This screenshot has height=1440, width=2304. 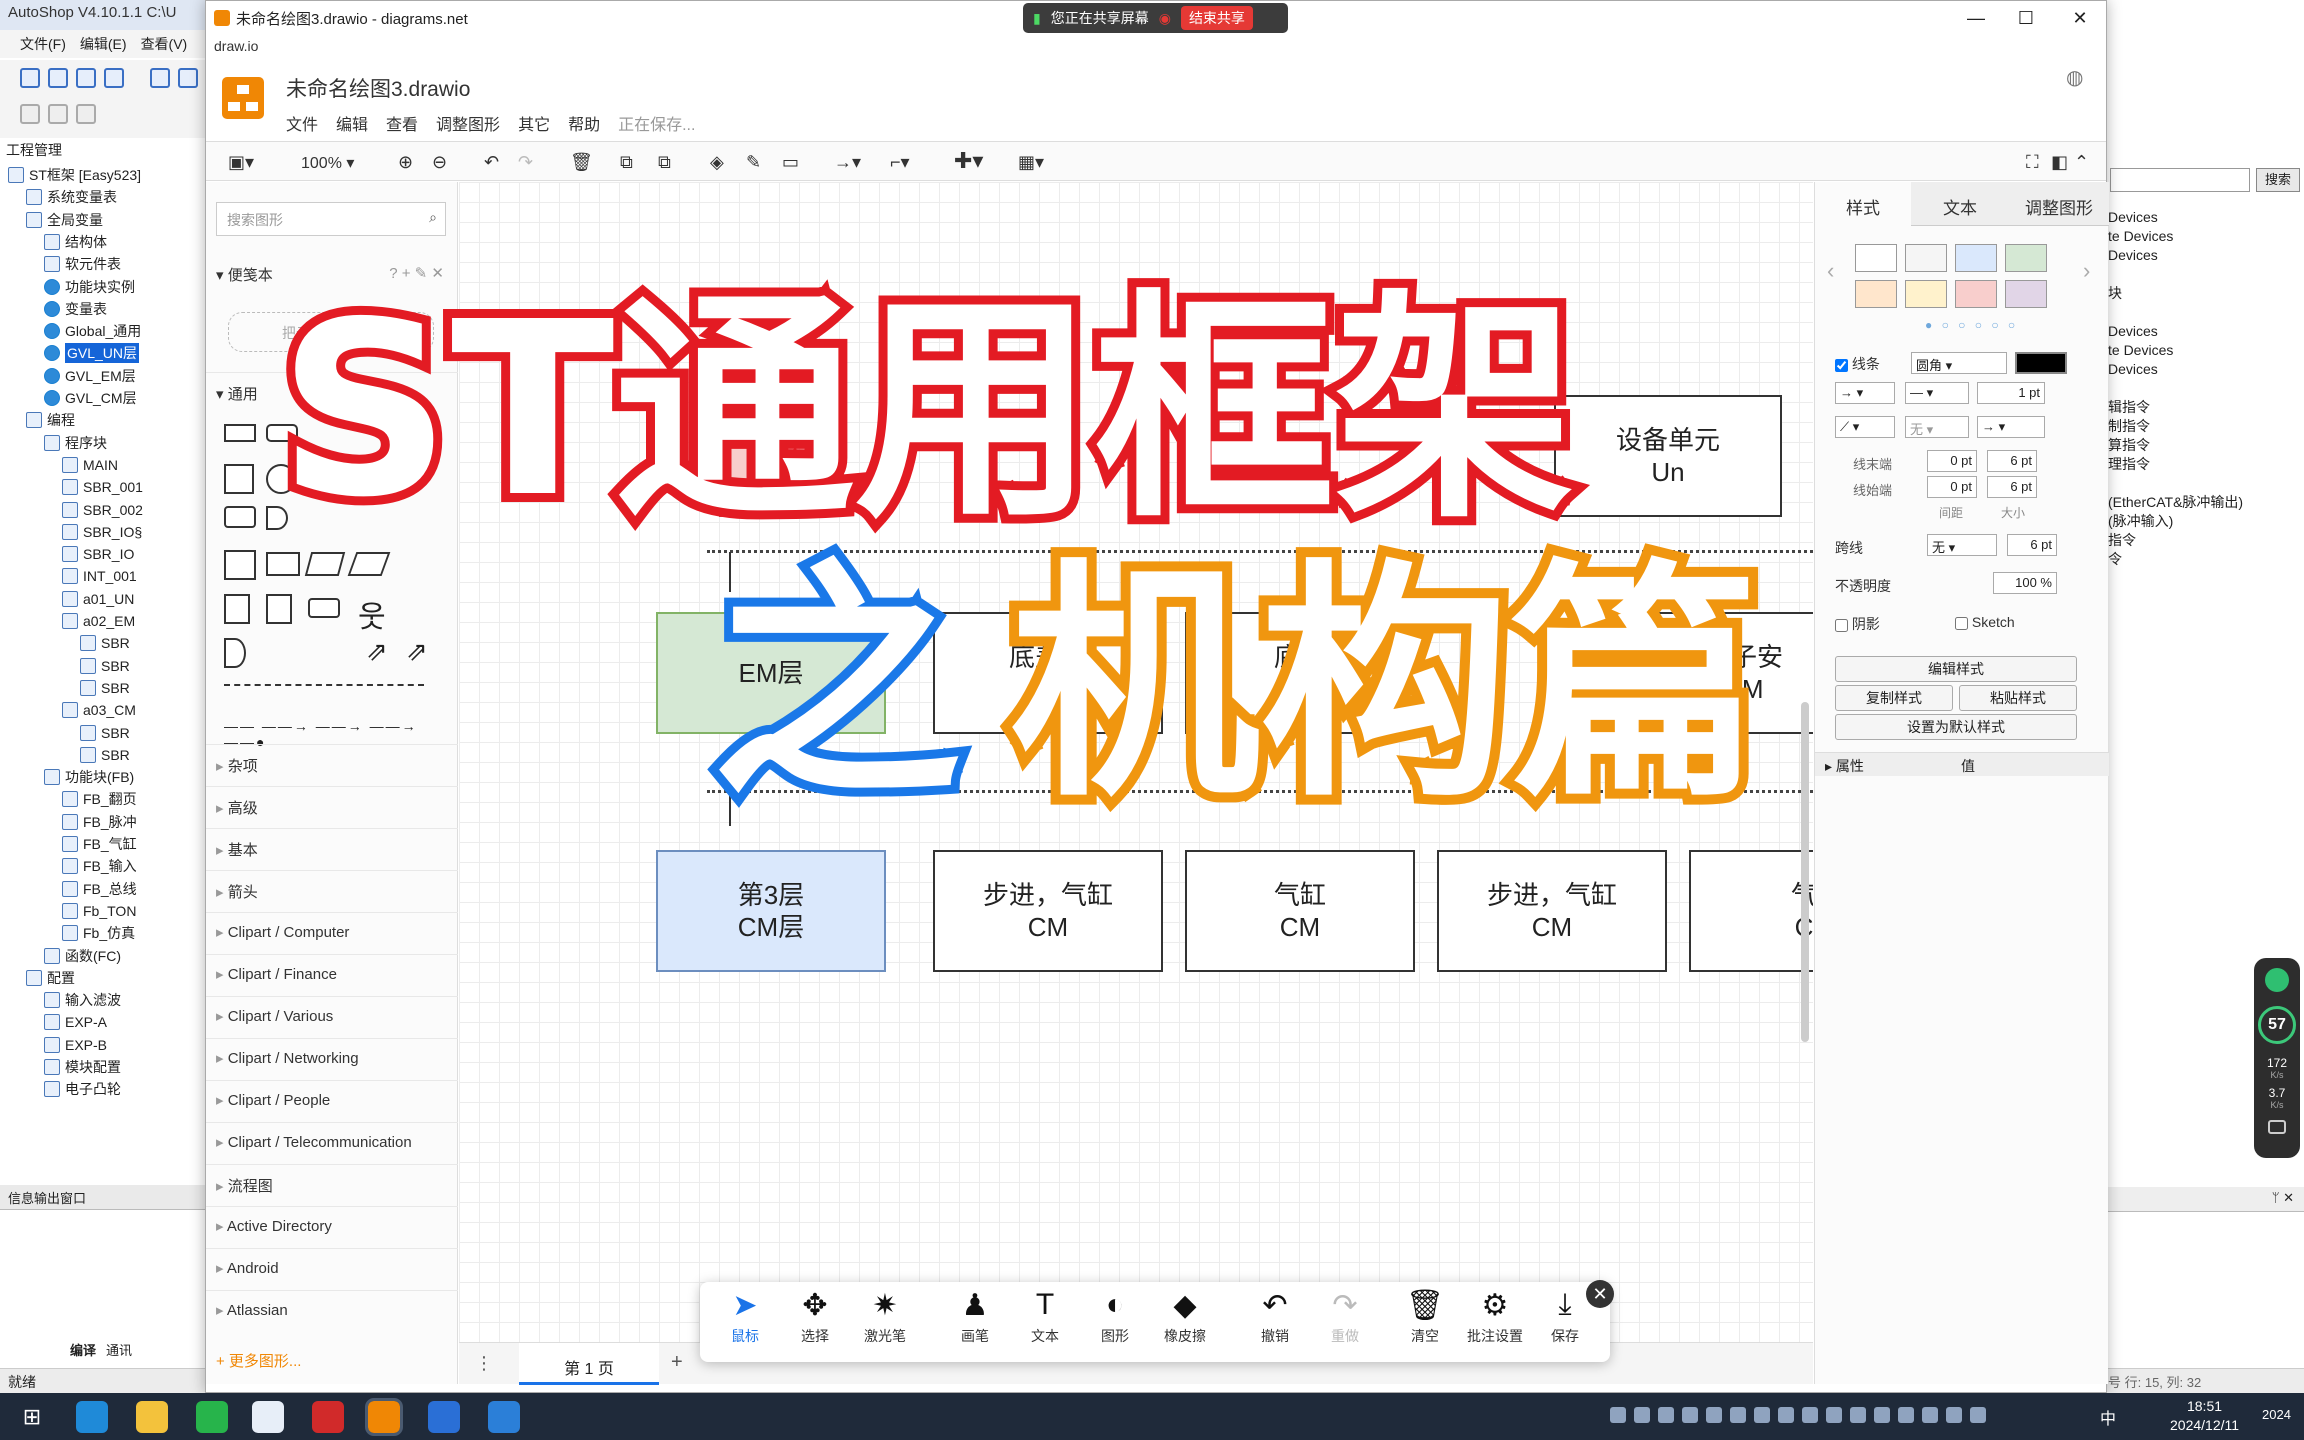 What do you see at coordinates (1959, 363) in the screenshot?
I see `line-style-select: 圆角 ▾` at bounding box center [1959, 363].